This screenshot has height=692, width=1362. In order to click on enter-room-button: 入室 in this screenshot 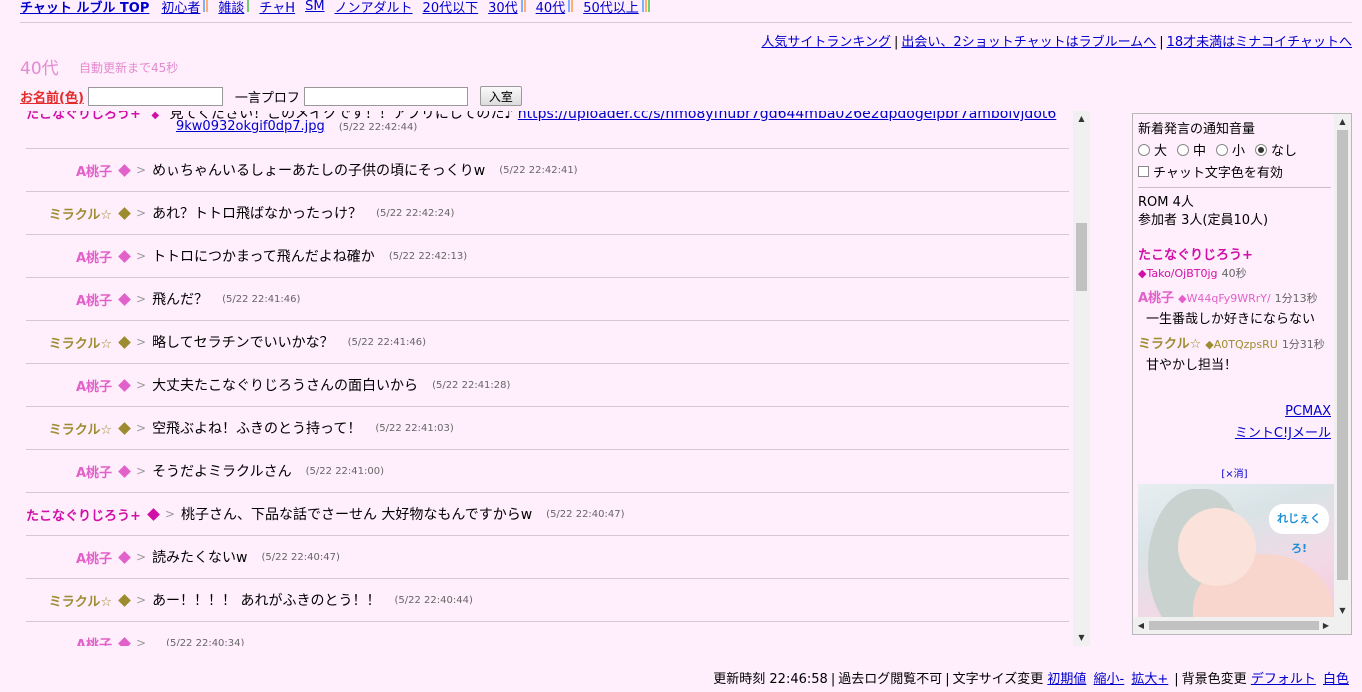, I will do `click(500, 96)`.